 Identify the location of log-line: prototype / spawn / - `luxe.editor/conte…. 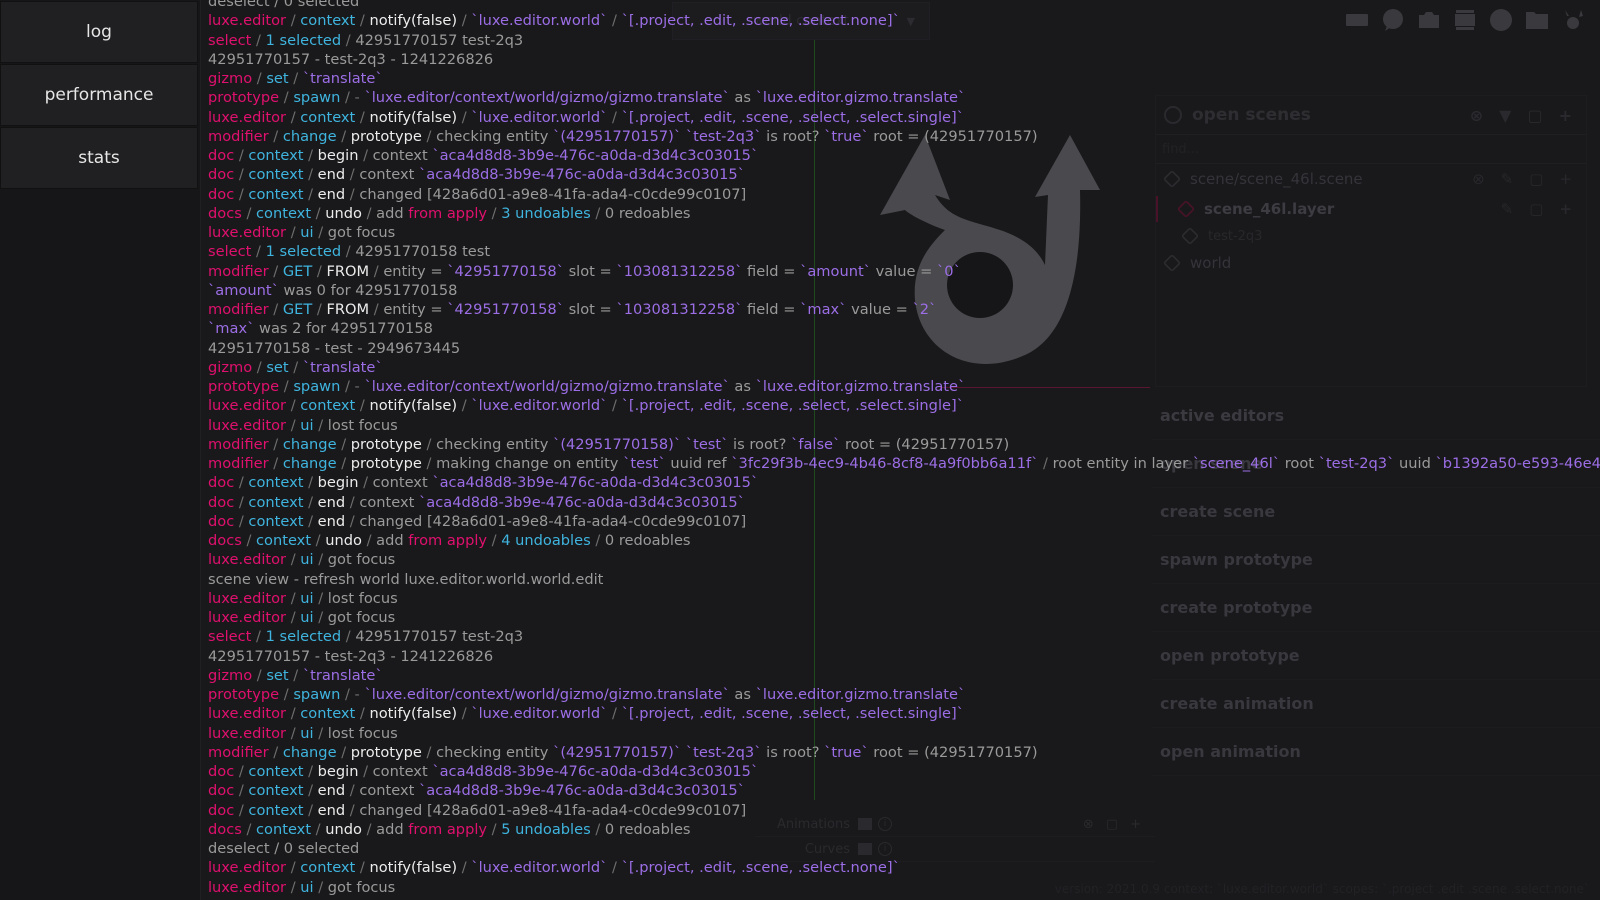
(904, 694).